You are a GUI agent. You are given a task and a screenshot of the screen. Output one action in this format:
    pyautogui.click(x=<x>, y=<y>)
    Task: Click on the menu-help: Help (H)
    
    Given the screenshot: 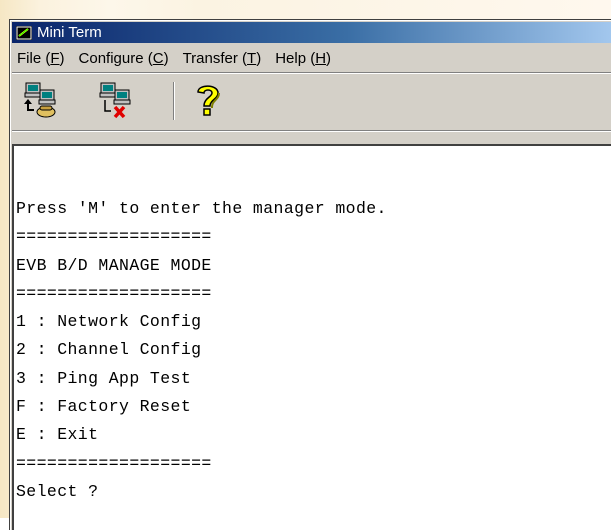 What is the action you would take?
    pyautogui.click(x=303, y=58)
    